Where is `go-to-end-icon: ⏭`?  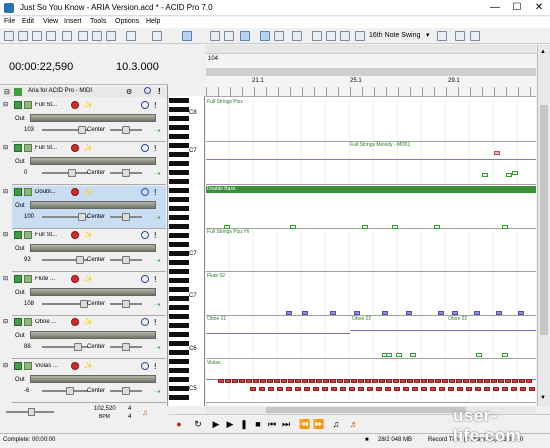 go-to-end-icon: ⏭ is located at coordinates (286, 424).